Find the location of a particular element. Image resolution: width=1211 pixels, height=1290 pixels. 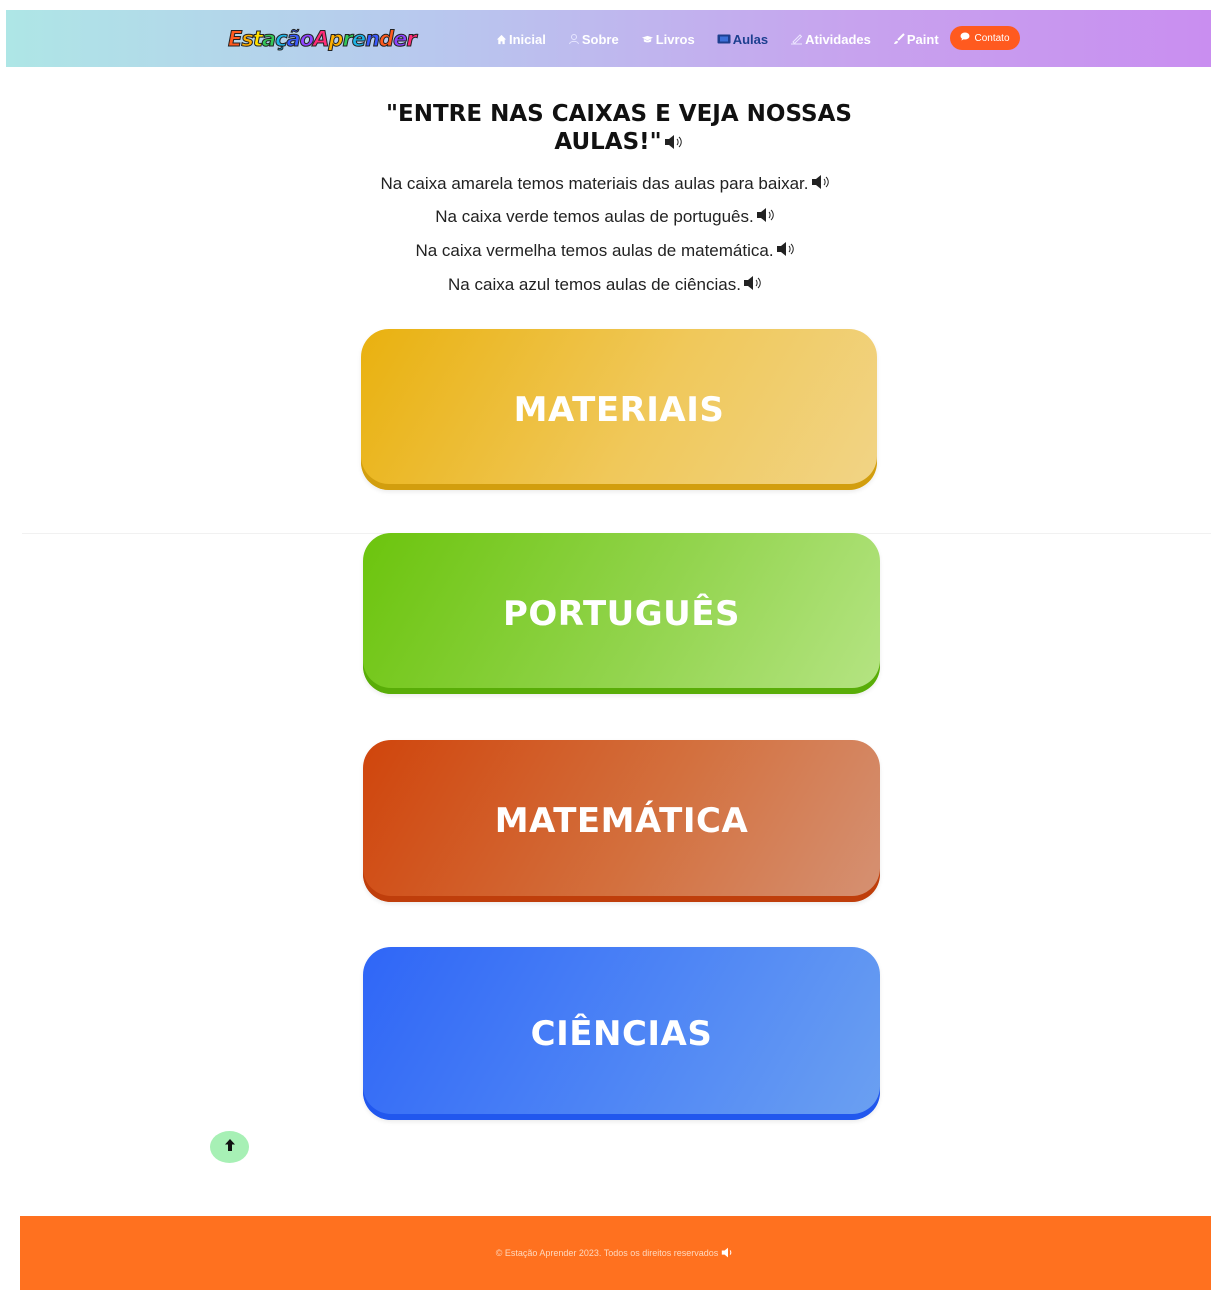

nav-label-paint: Paint is located at coordinates (922, 39).